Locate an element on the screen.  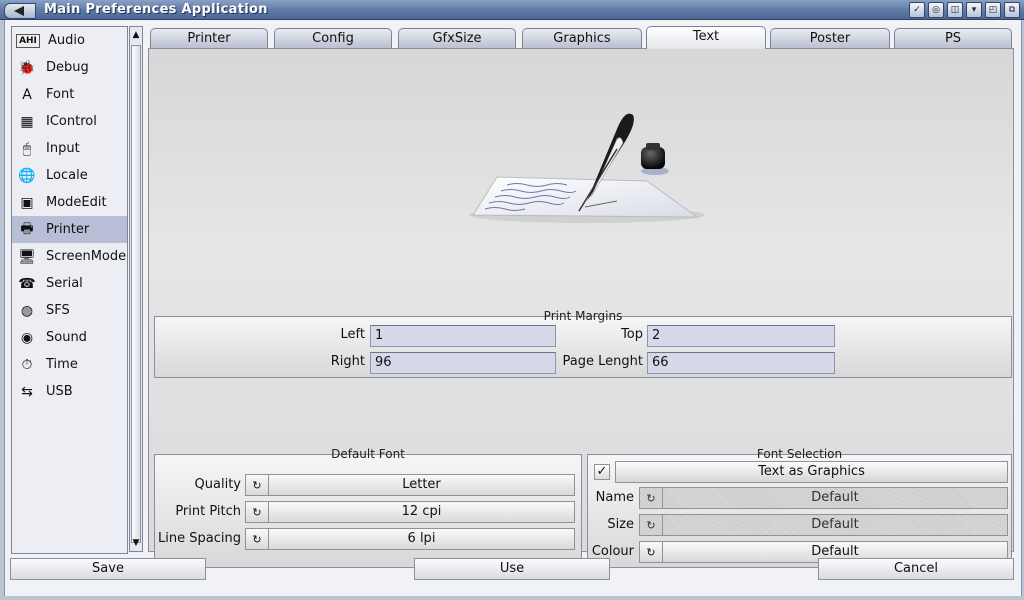
clock-icon: ⏱ is located at coordinates (27, 364).